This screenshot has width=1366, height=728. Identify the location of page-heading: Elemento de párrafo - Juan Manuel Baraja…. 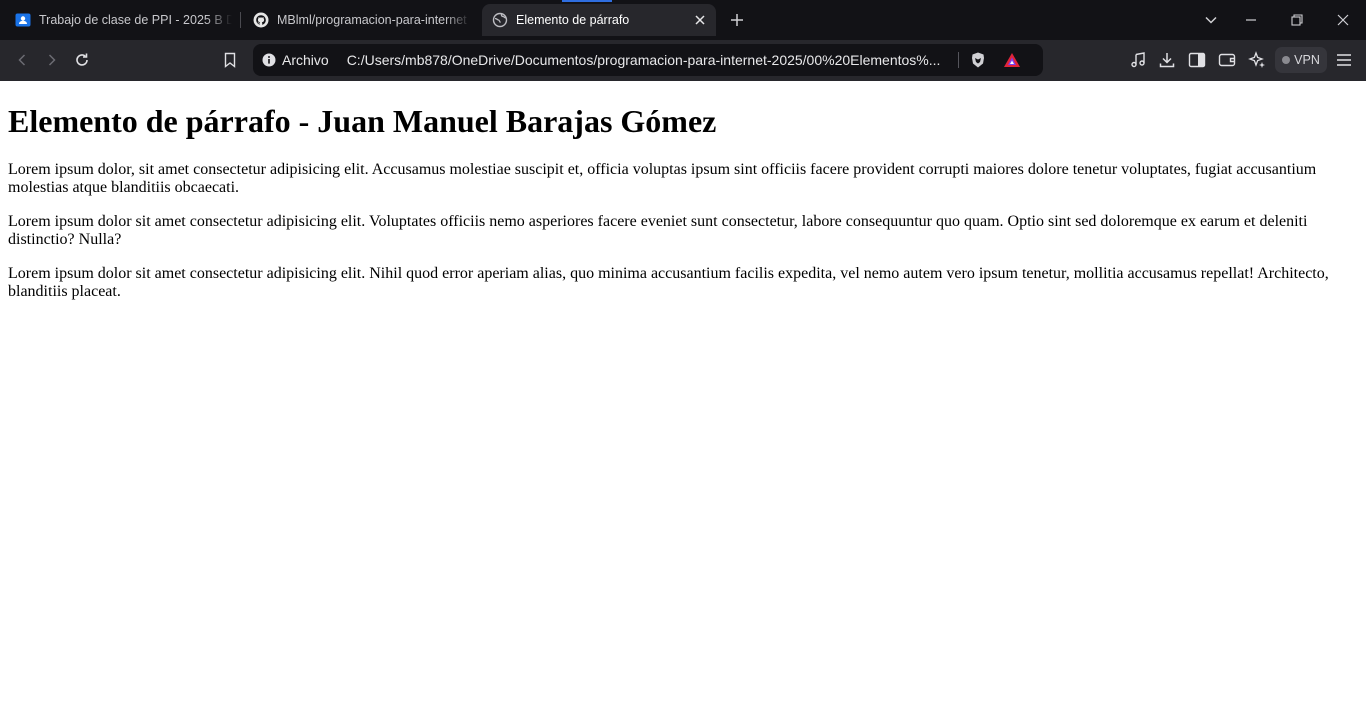
(362, 121).